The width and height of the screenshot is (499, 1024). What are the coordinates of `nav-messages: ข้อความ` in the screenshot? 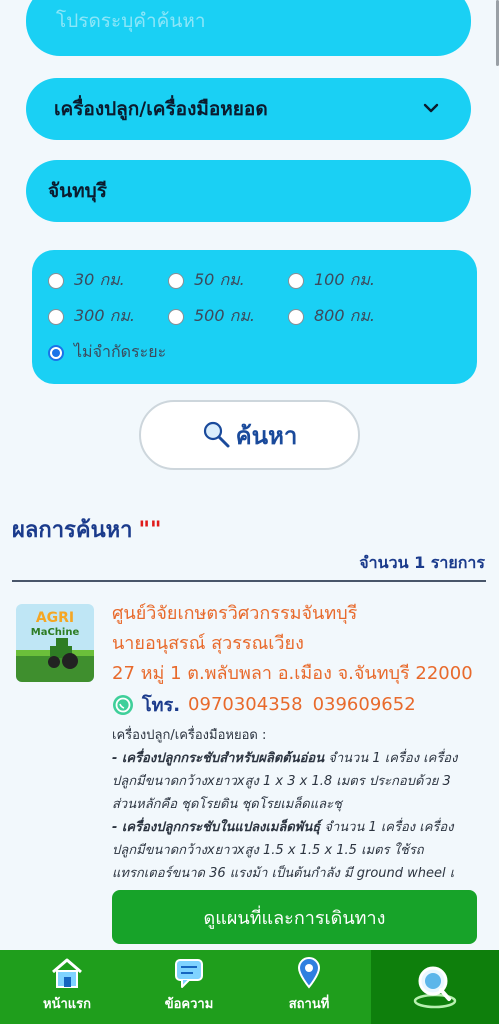 It's located at (189, 987).